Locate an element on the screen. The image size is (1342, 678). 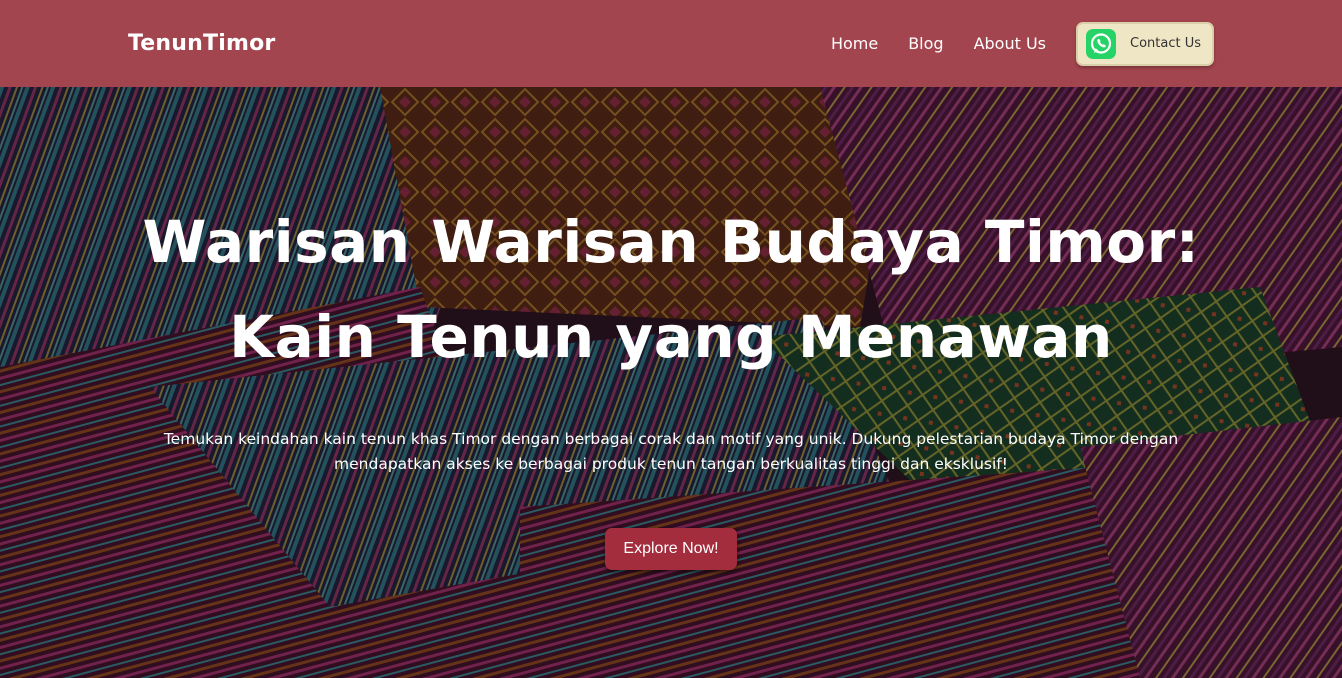
nav-menu: Home Blog About Us Contact Us is located at coordinates (1022, 43).